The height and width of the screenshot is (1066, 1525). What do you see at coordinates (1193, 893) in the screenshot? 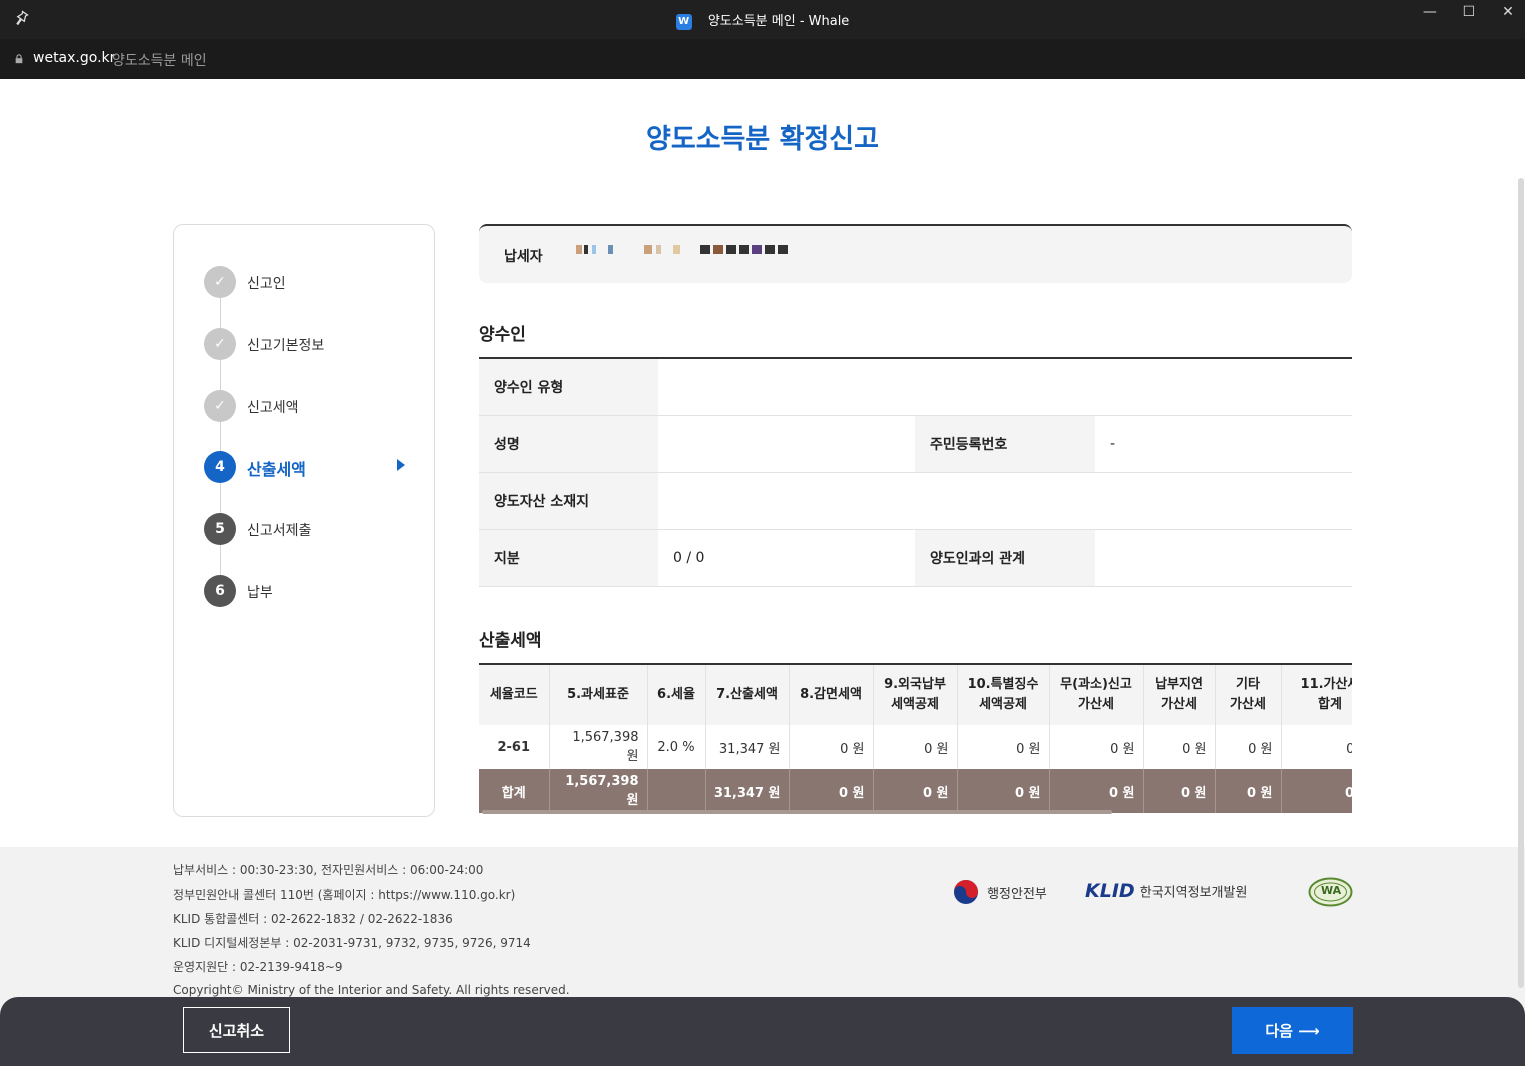
I see `klid-logo-text: 한국지역정보개발원` at bounding box center [1193, 893].